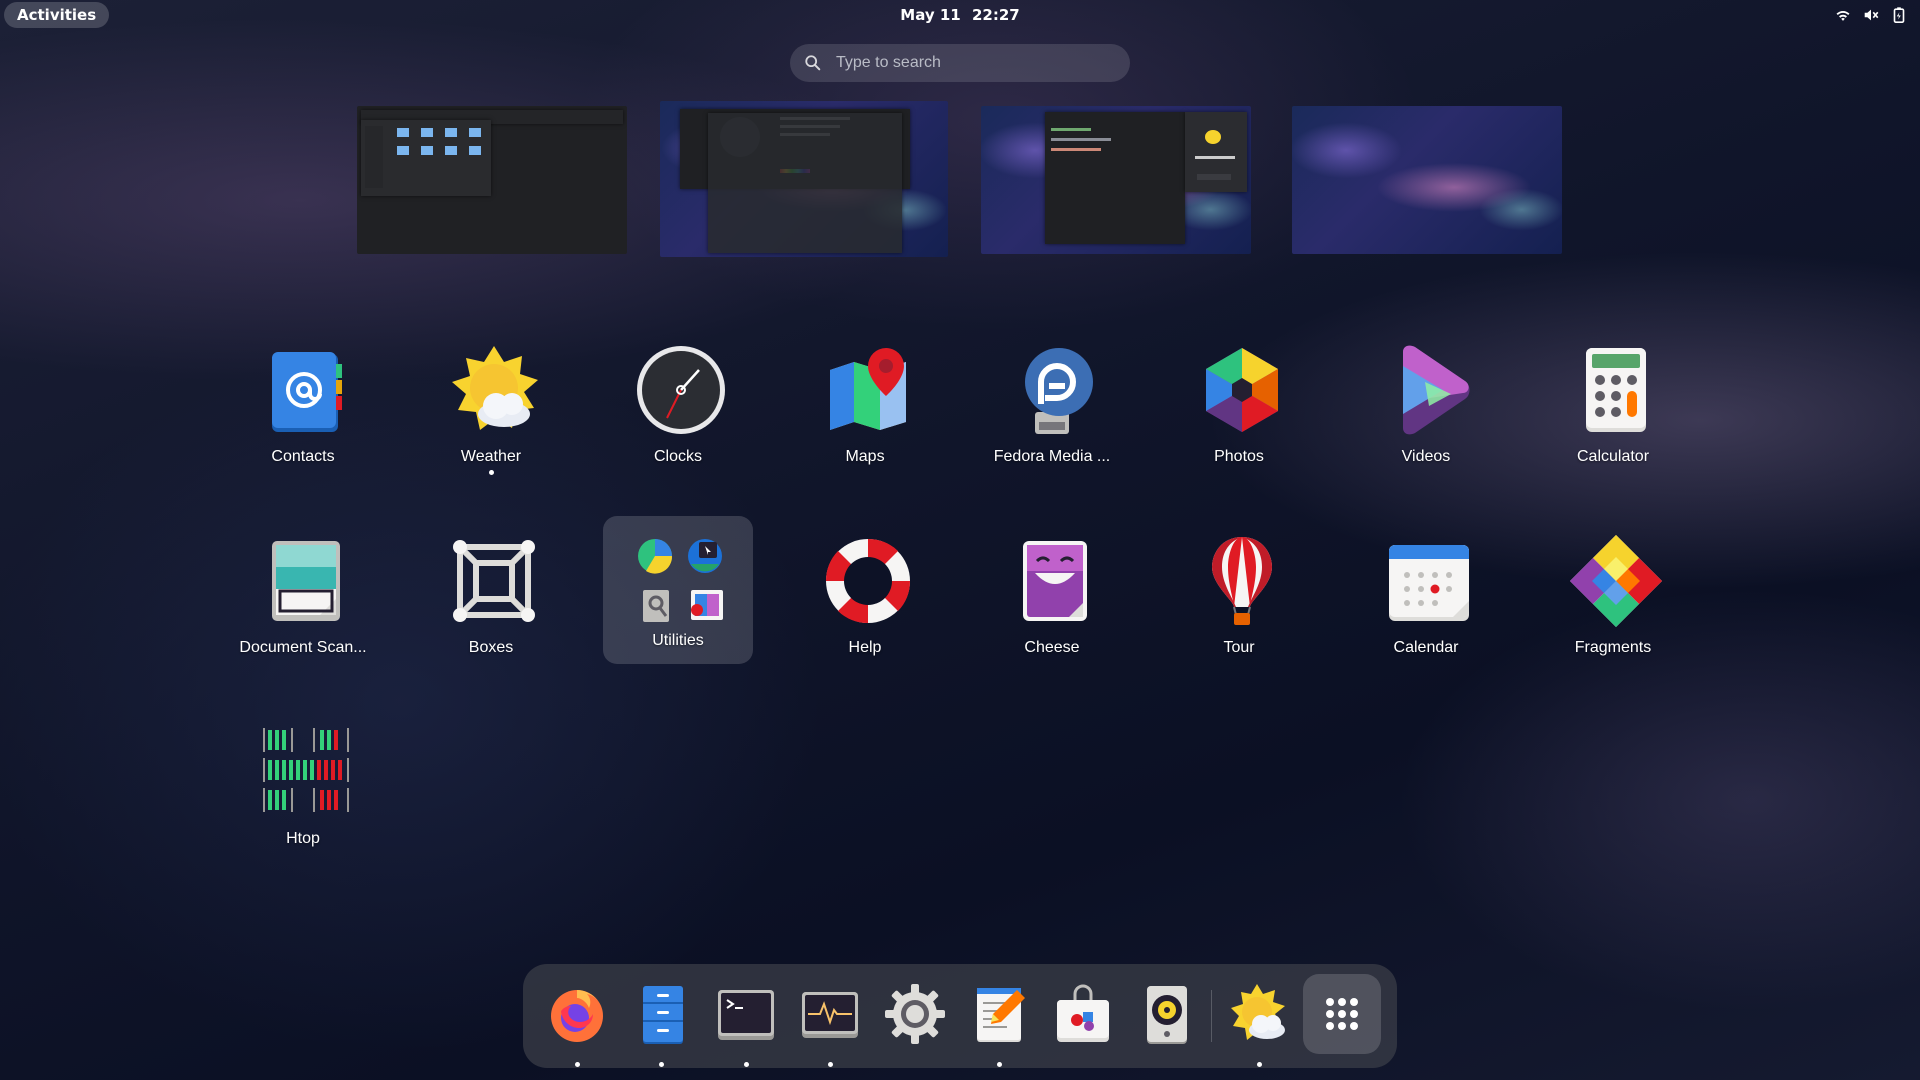 This screenshot has width=1920, height=1080. I want to click on system-monitor-icon, so click(830, 1015).